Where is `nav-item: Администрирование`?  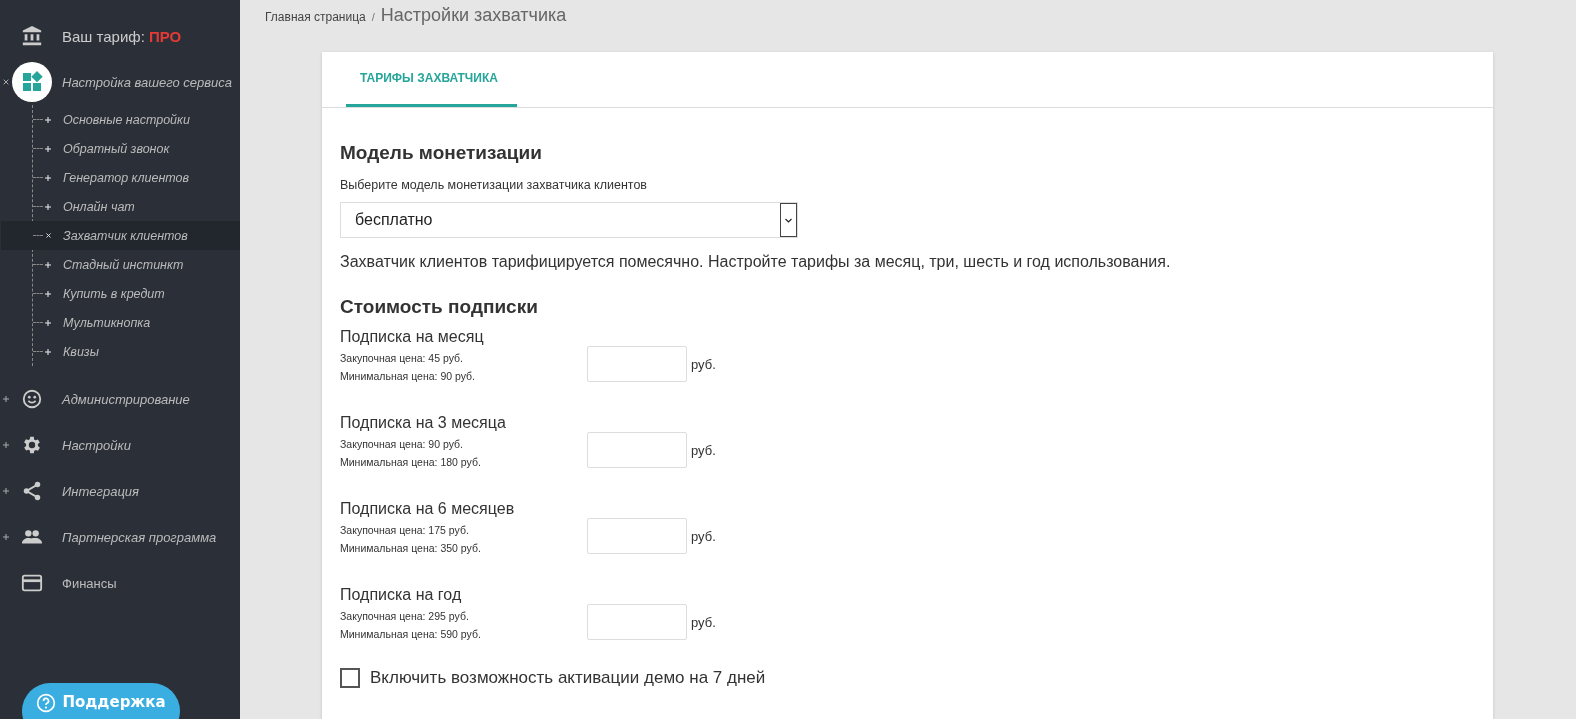
nav-item: Администрирование is located at coordinates (126, 399).